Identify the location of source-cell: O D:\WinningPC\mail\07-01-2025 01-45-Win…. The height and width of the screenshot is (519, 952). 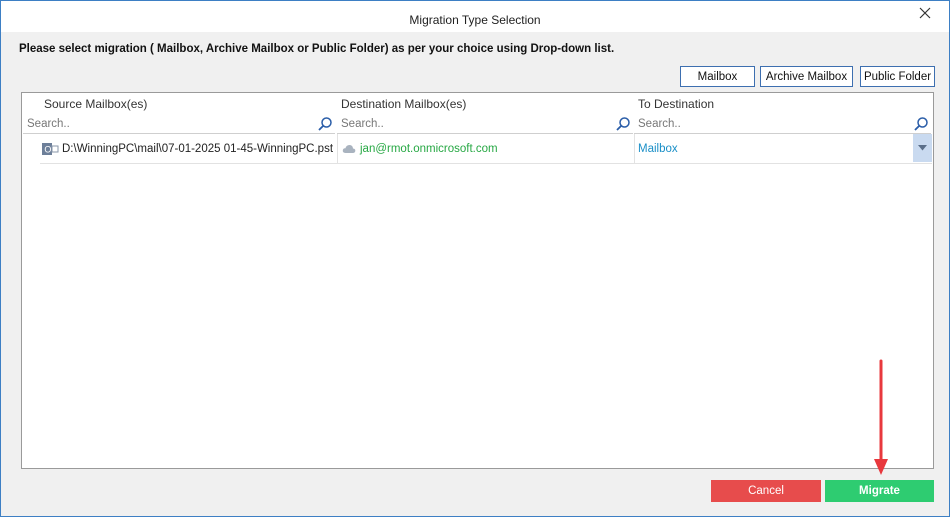
(189, 148).